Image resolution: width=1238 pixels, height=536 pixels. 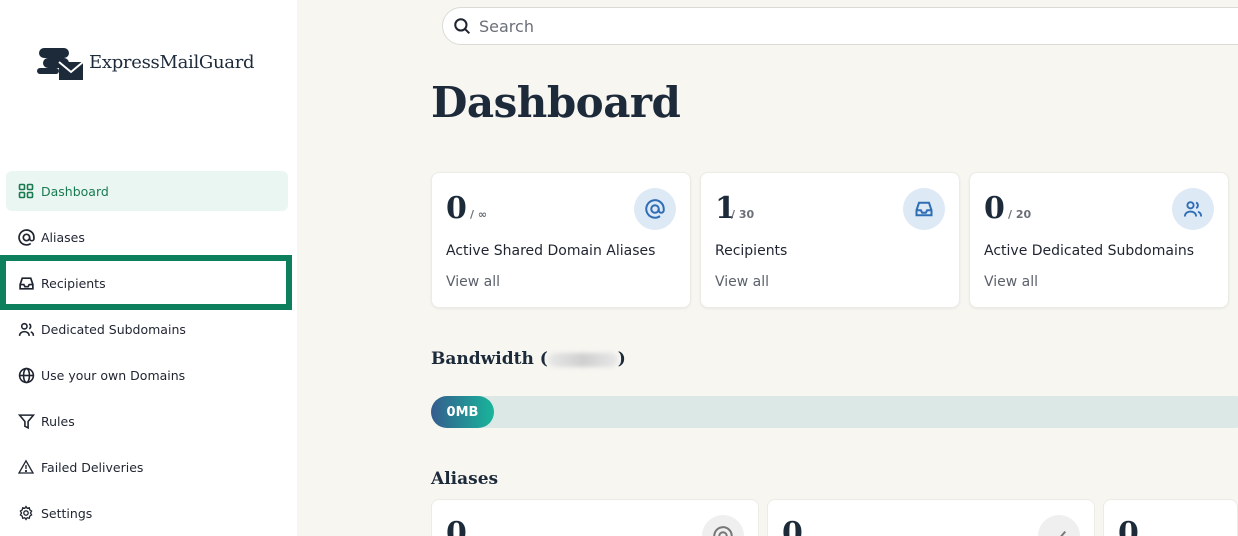 I want to click on mail-shield-icon, so click(x=60, y=64).